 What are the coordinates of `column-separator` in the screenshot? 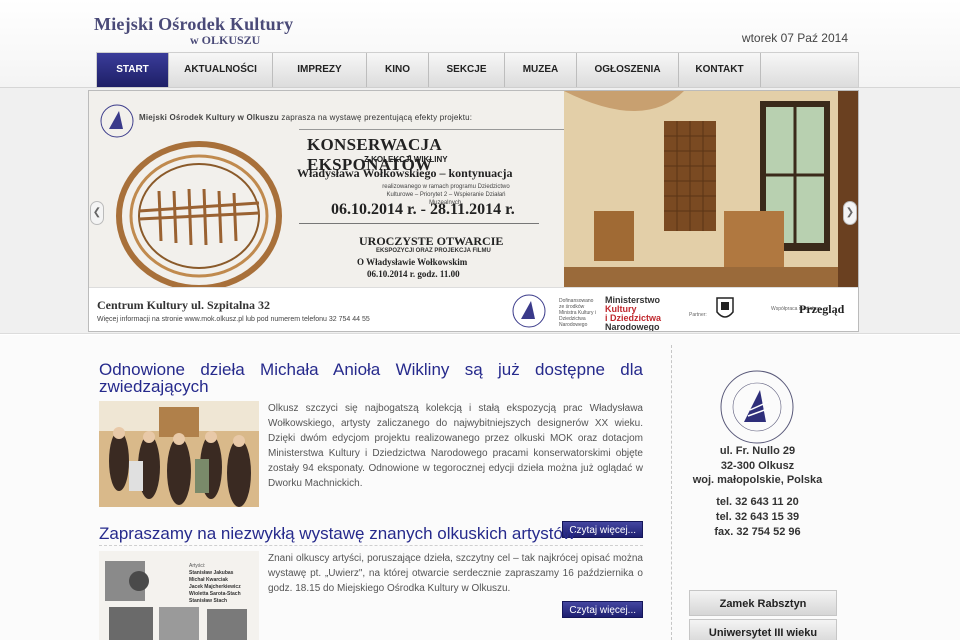 It's located at (671, 492).